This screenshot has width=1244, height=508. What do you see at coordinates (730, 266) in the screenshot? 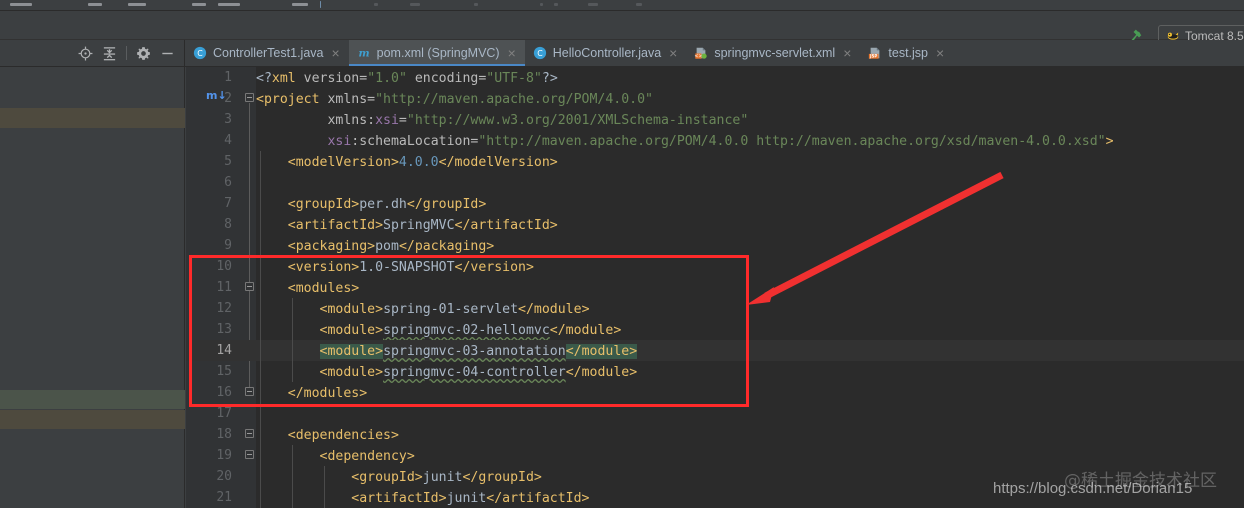
I see `code-line: 10 <version>1.0-SNAPSHOT</version>` at bounding box center [730, 266].